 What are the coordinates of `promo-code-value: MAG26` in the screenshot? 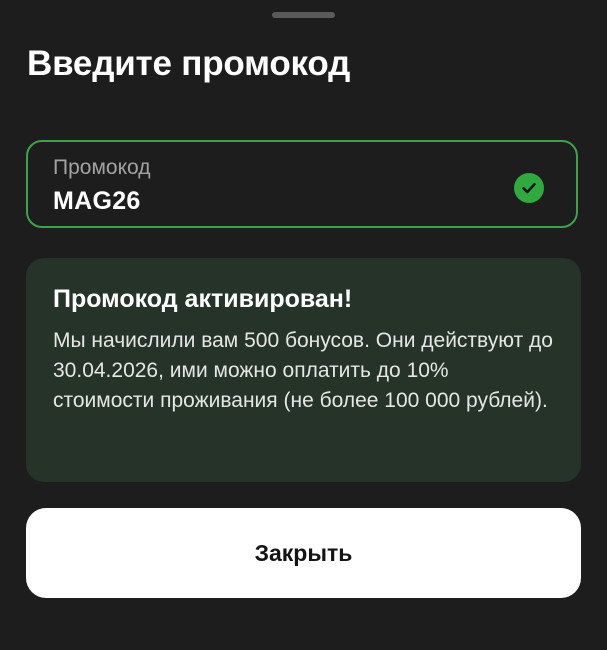 It's located at (97, 201).